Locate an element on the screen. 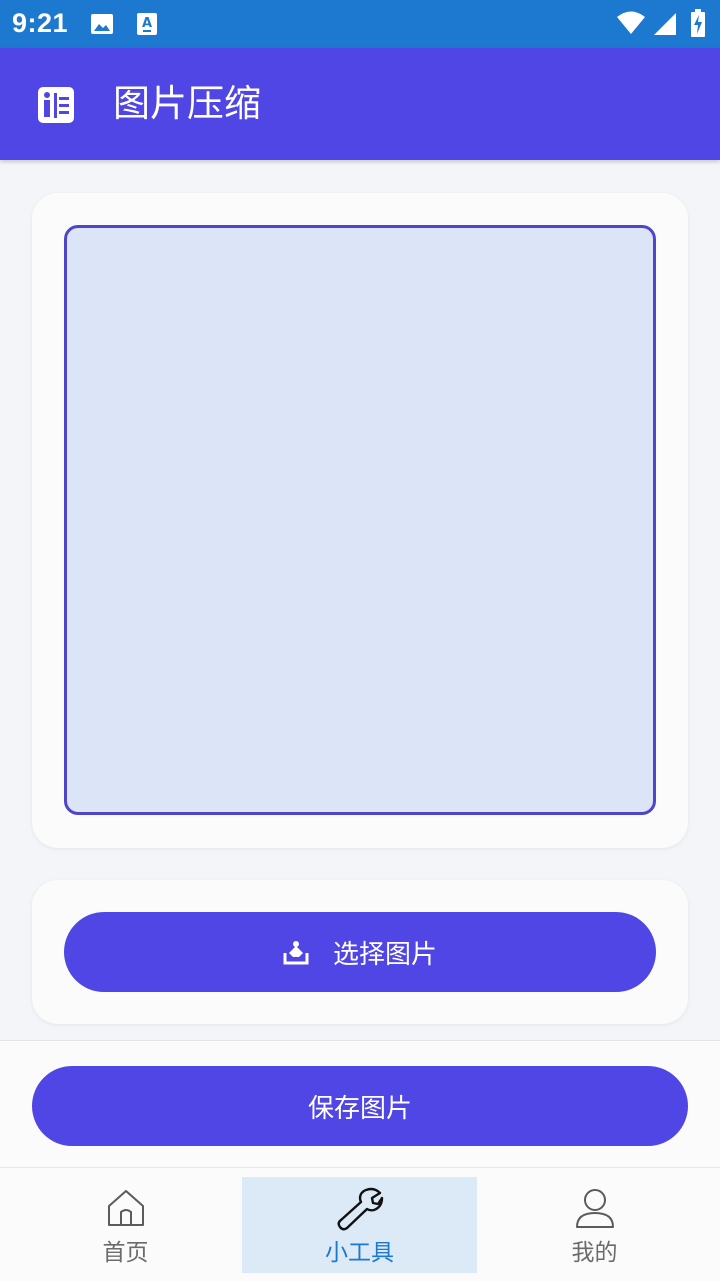  select-card: 选择图片 is located at coordinates (360, 952).